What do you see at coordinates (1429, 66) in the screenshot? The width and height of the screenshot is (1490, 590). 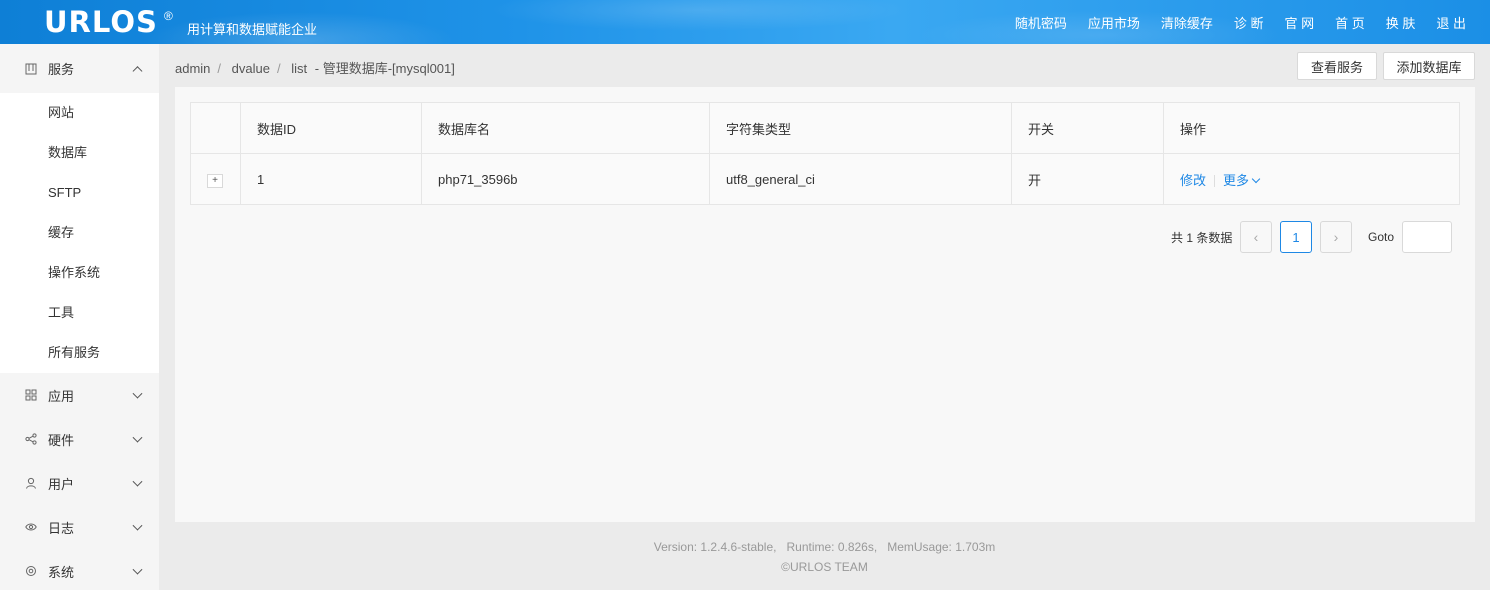 I see `add-database-button: 添加数据库` at bounding box center [1429, 66].